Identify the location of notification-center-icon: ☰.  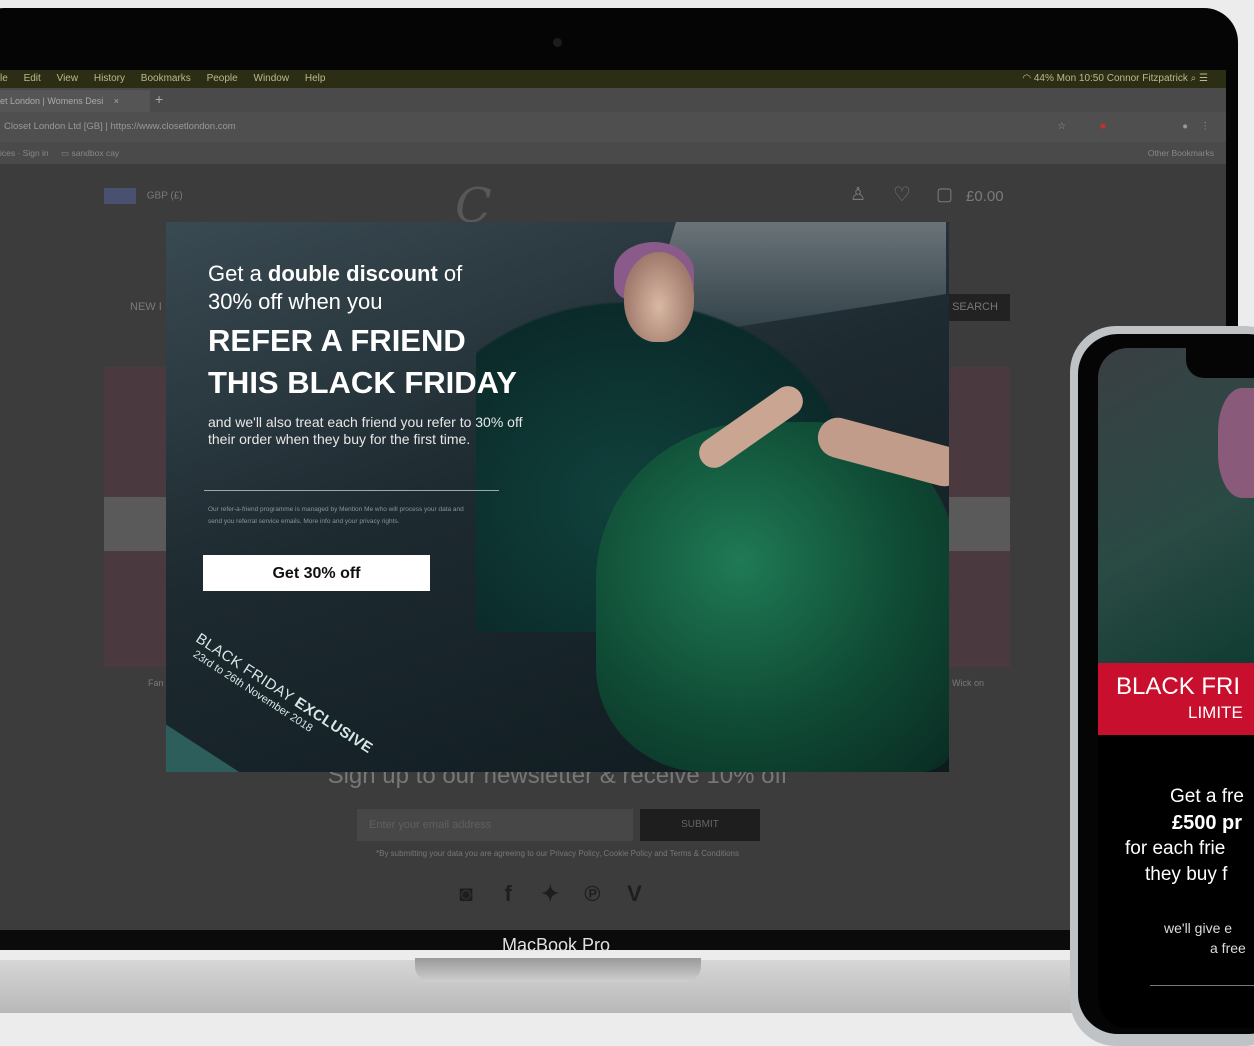
(1203, 79).